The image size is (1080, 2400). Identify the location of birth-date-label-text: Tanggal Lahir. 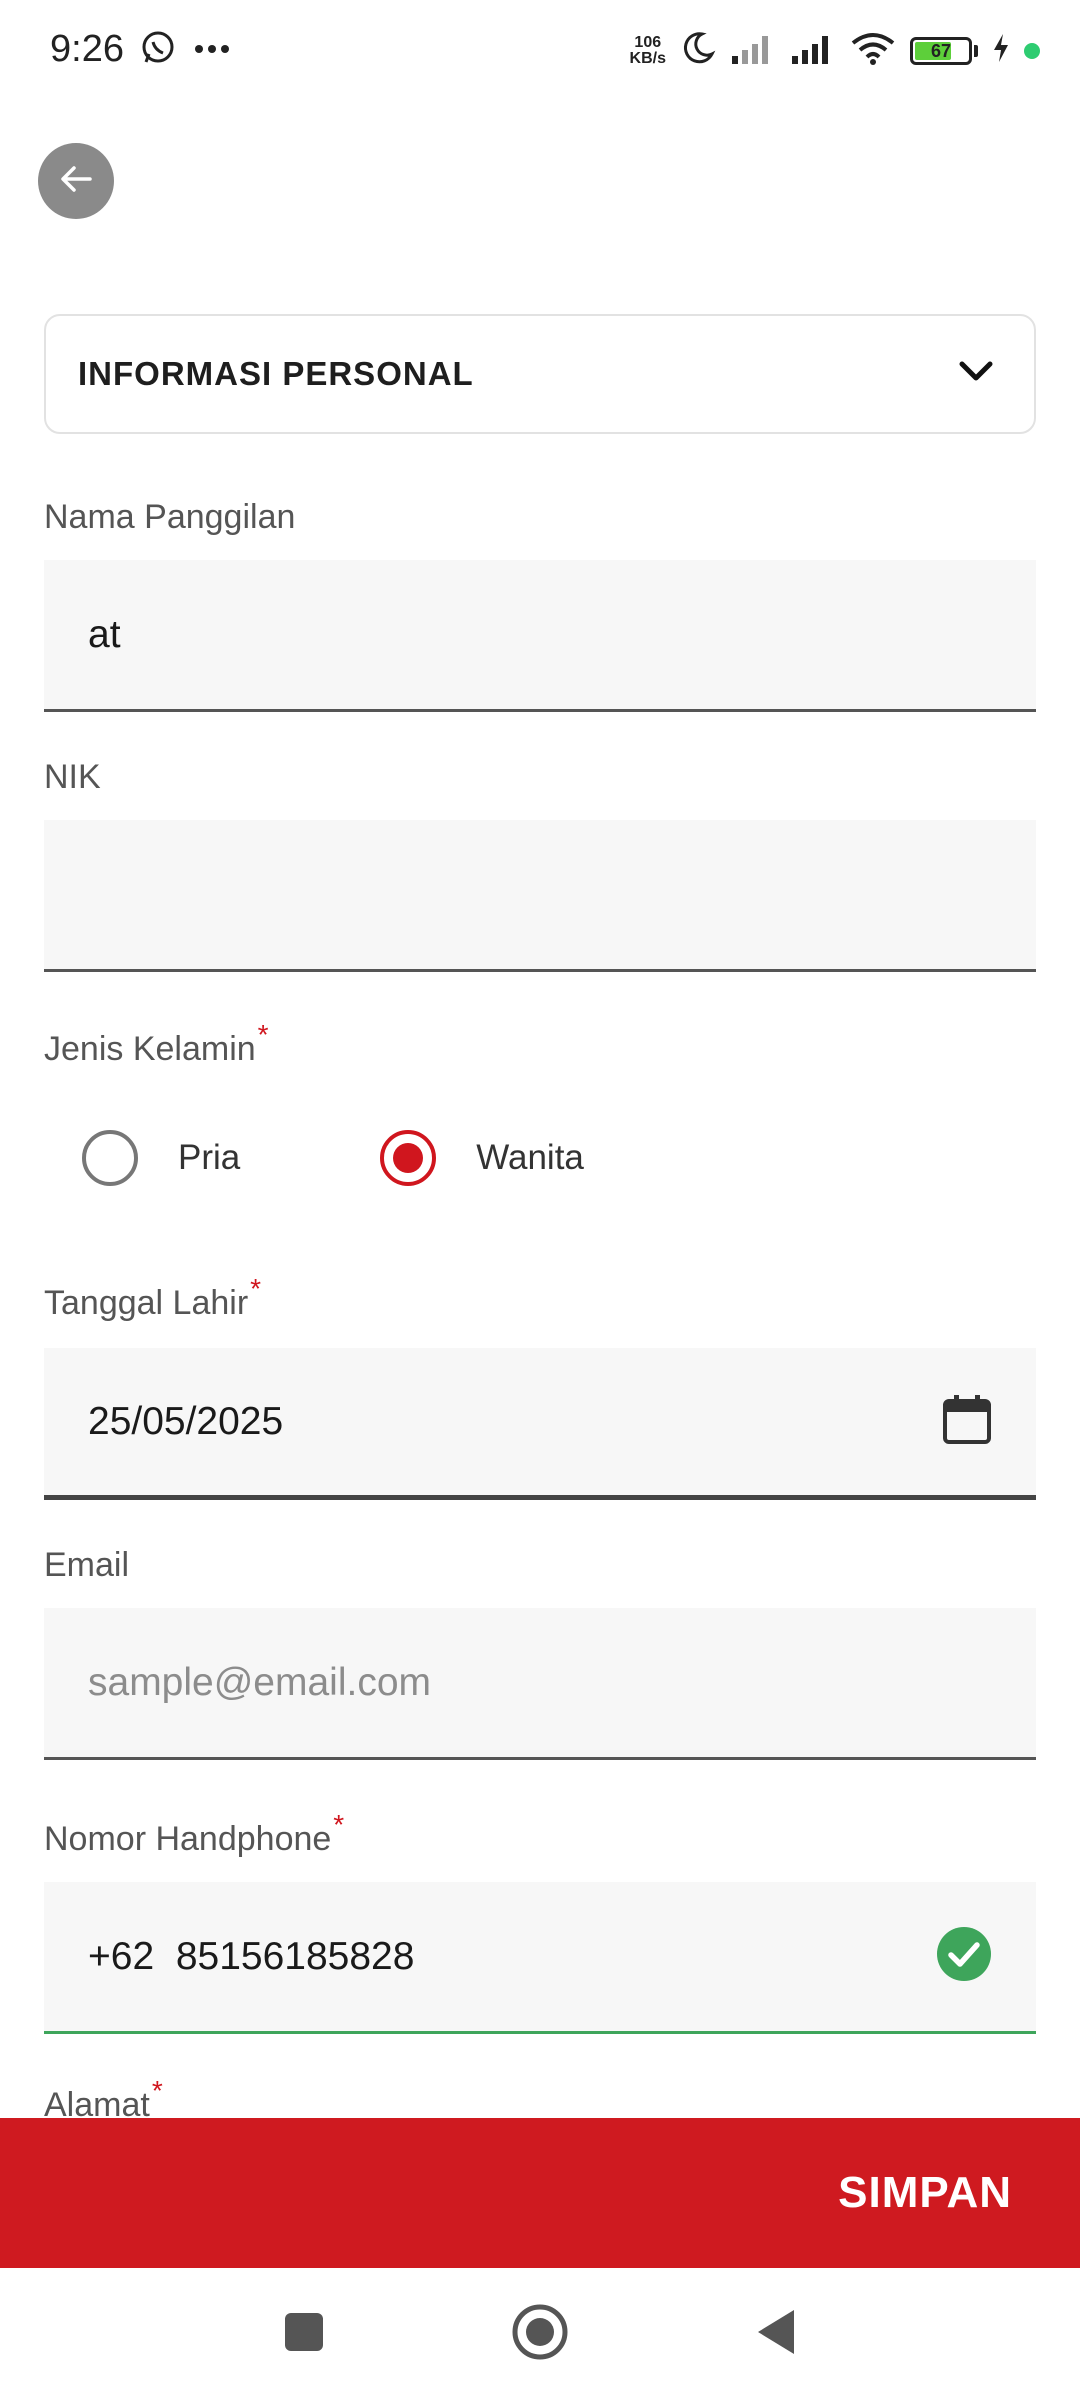
(146, 1303).